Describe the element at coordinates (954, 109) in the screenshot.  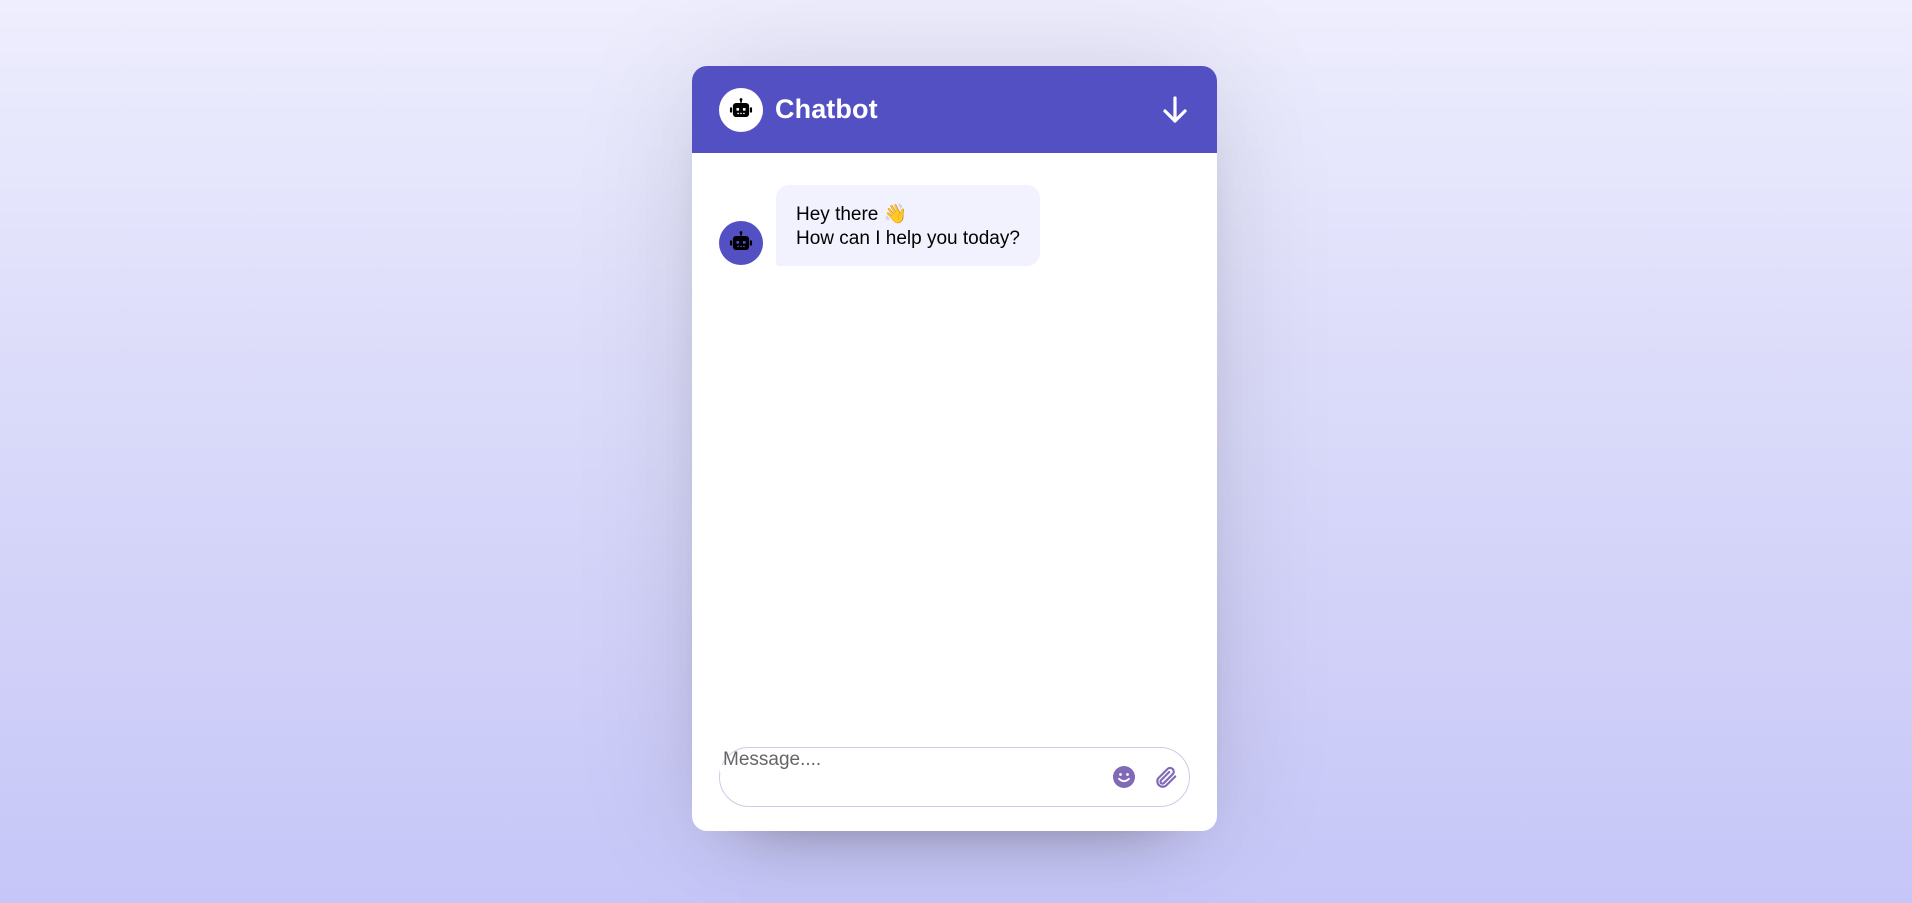
I see `chat-header: Chatbot` at that location.